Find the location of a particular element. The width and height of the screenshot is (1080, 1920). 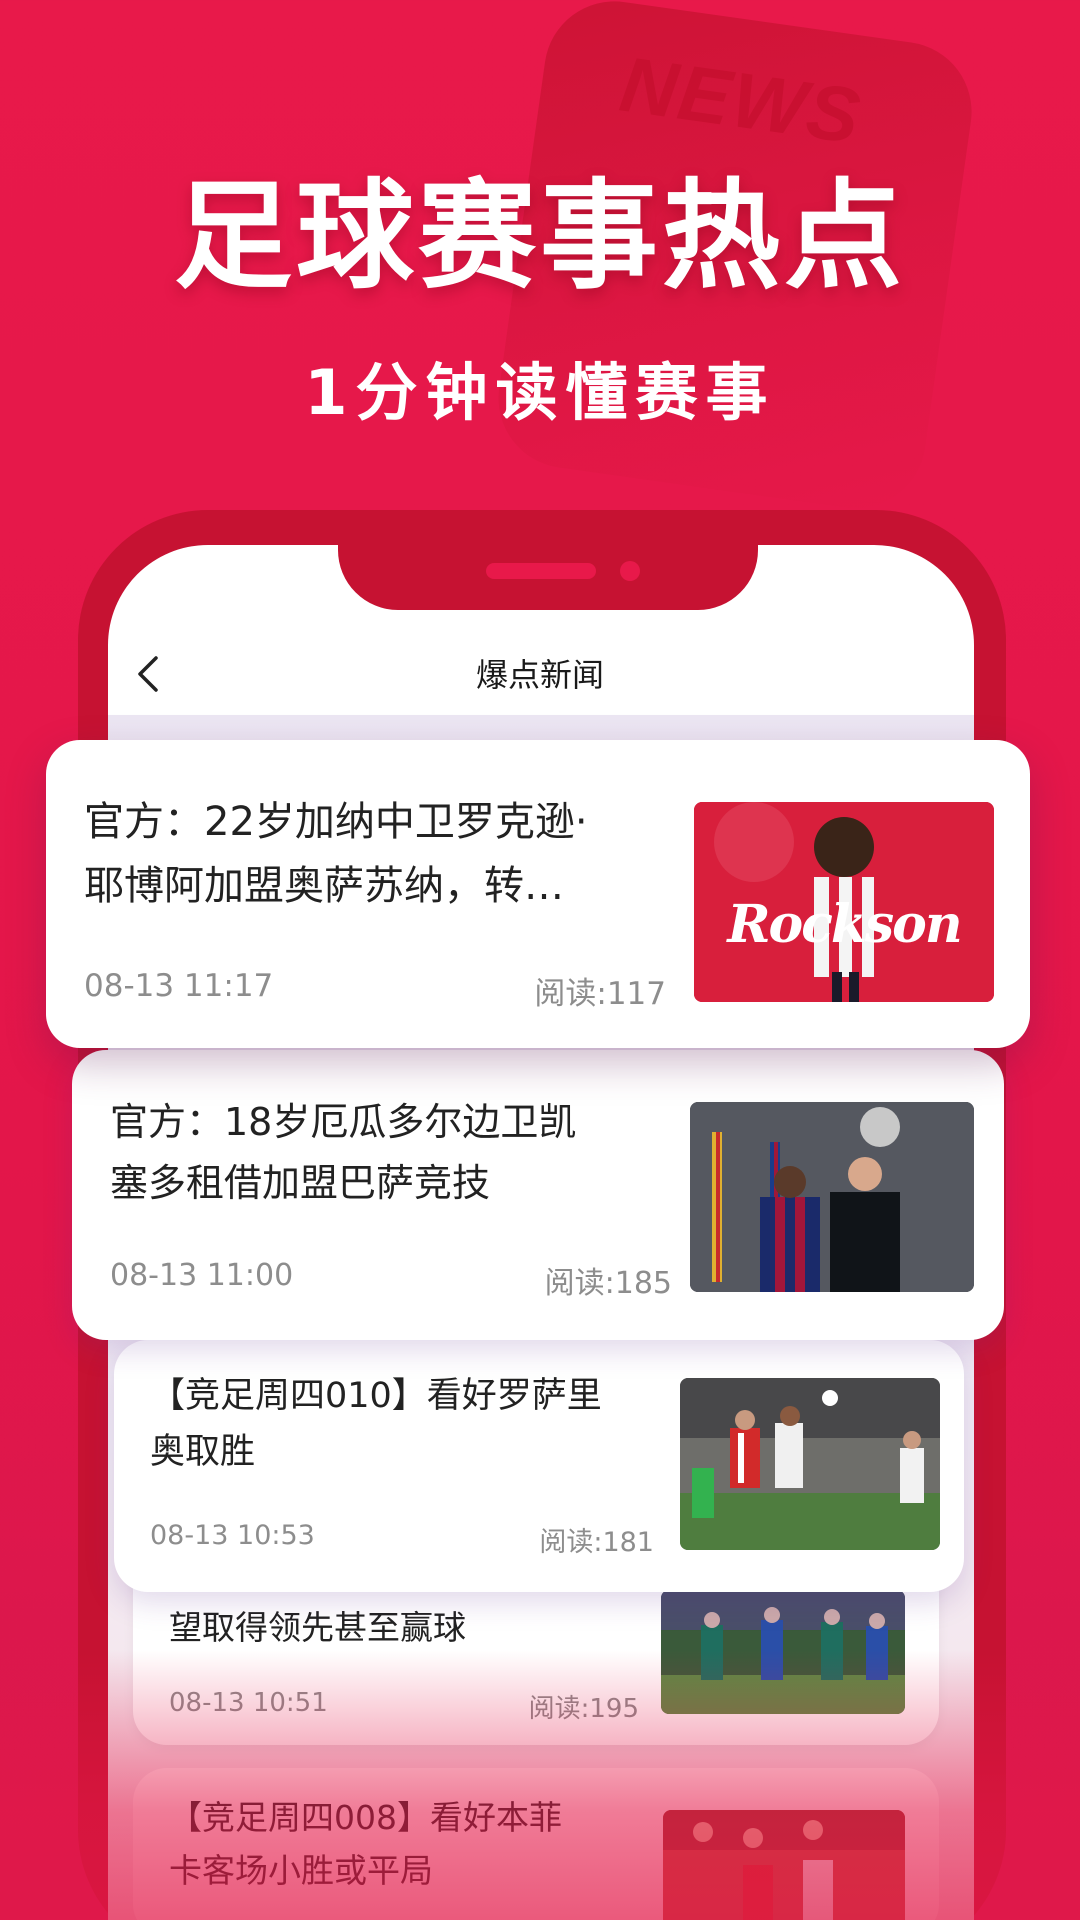

hero-title: 足球赛事热点 is located at coordinates (539, 236).